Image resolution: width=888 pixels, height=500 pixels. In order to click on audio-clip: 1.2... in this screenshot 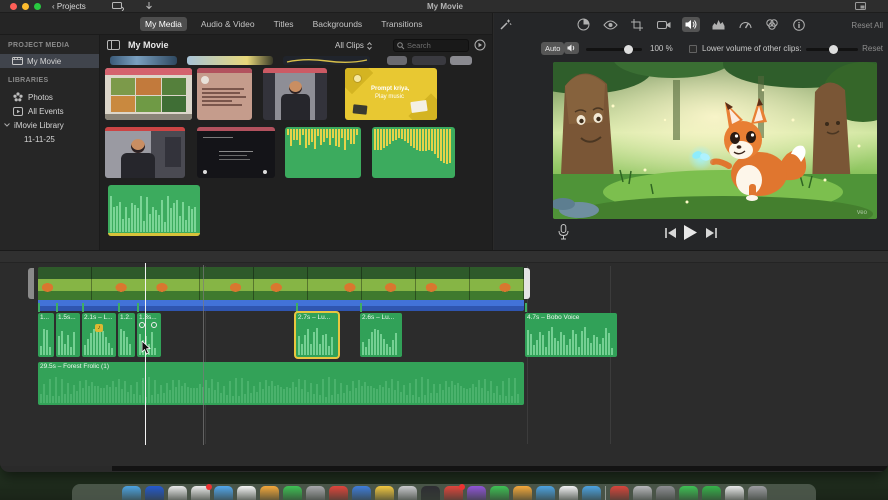, I will do `click(126, 335)`.